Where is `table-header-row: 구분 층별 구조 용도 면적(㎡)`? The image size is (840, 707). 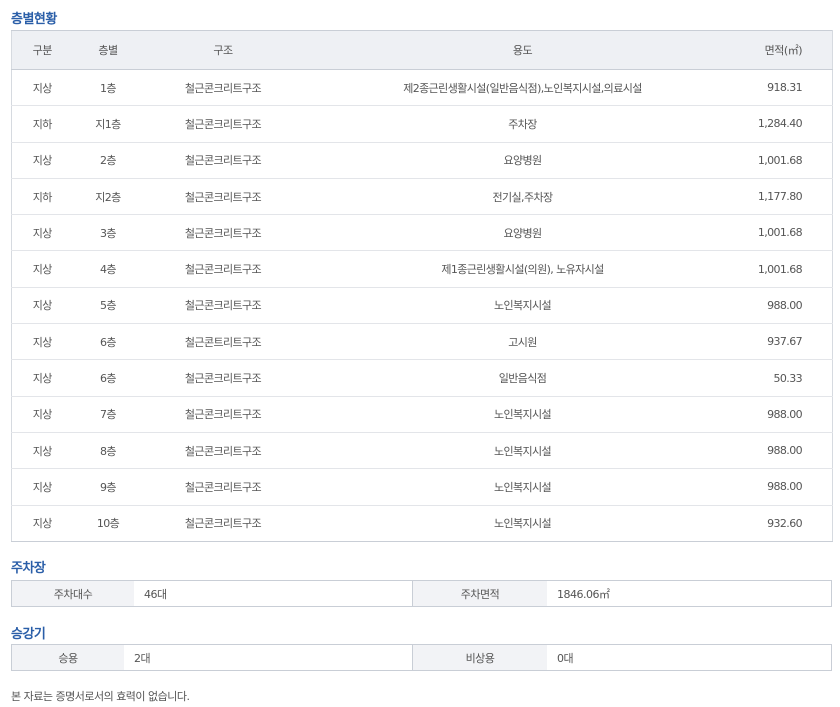 table-header-row: 구분 층별 구조 용도 면적(㎡) is located at coordinates (422, 50).